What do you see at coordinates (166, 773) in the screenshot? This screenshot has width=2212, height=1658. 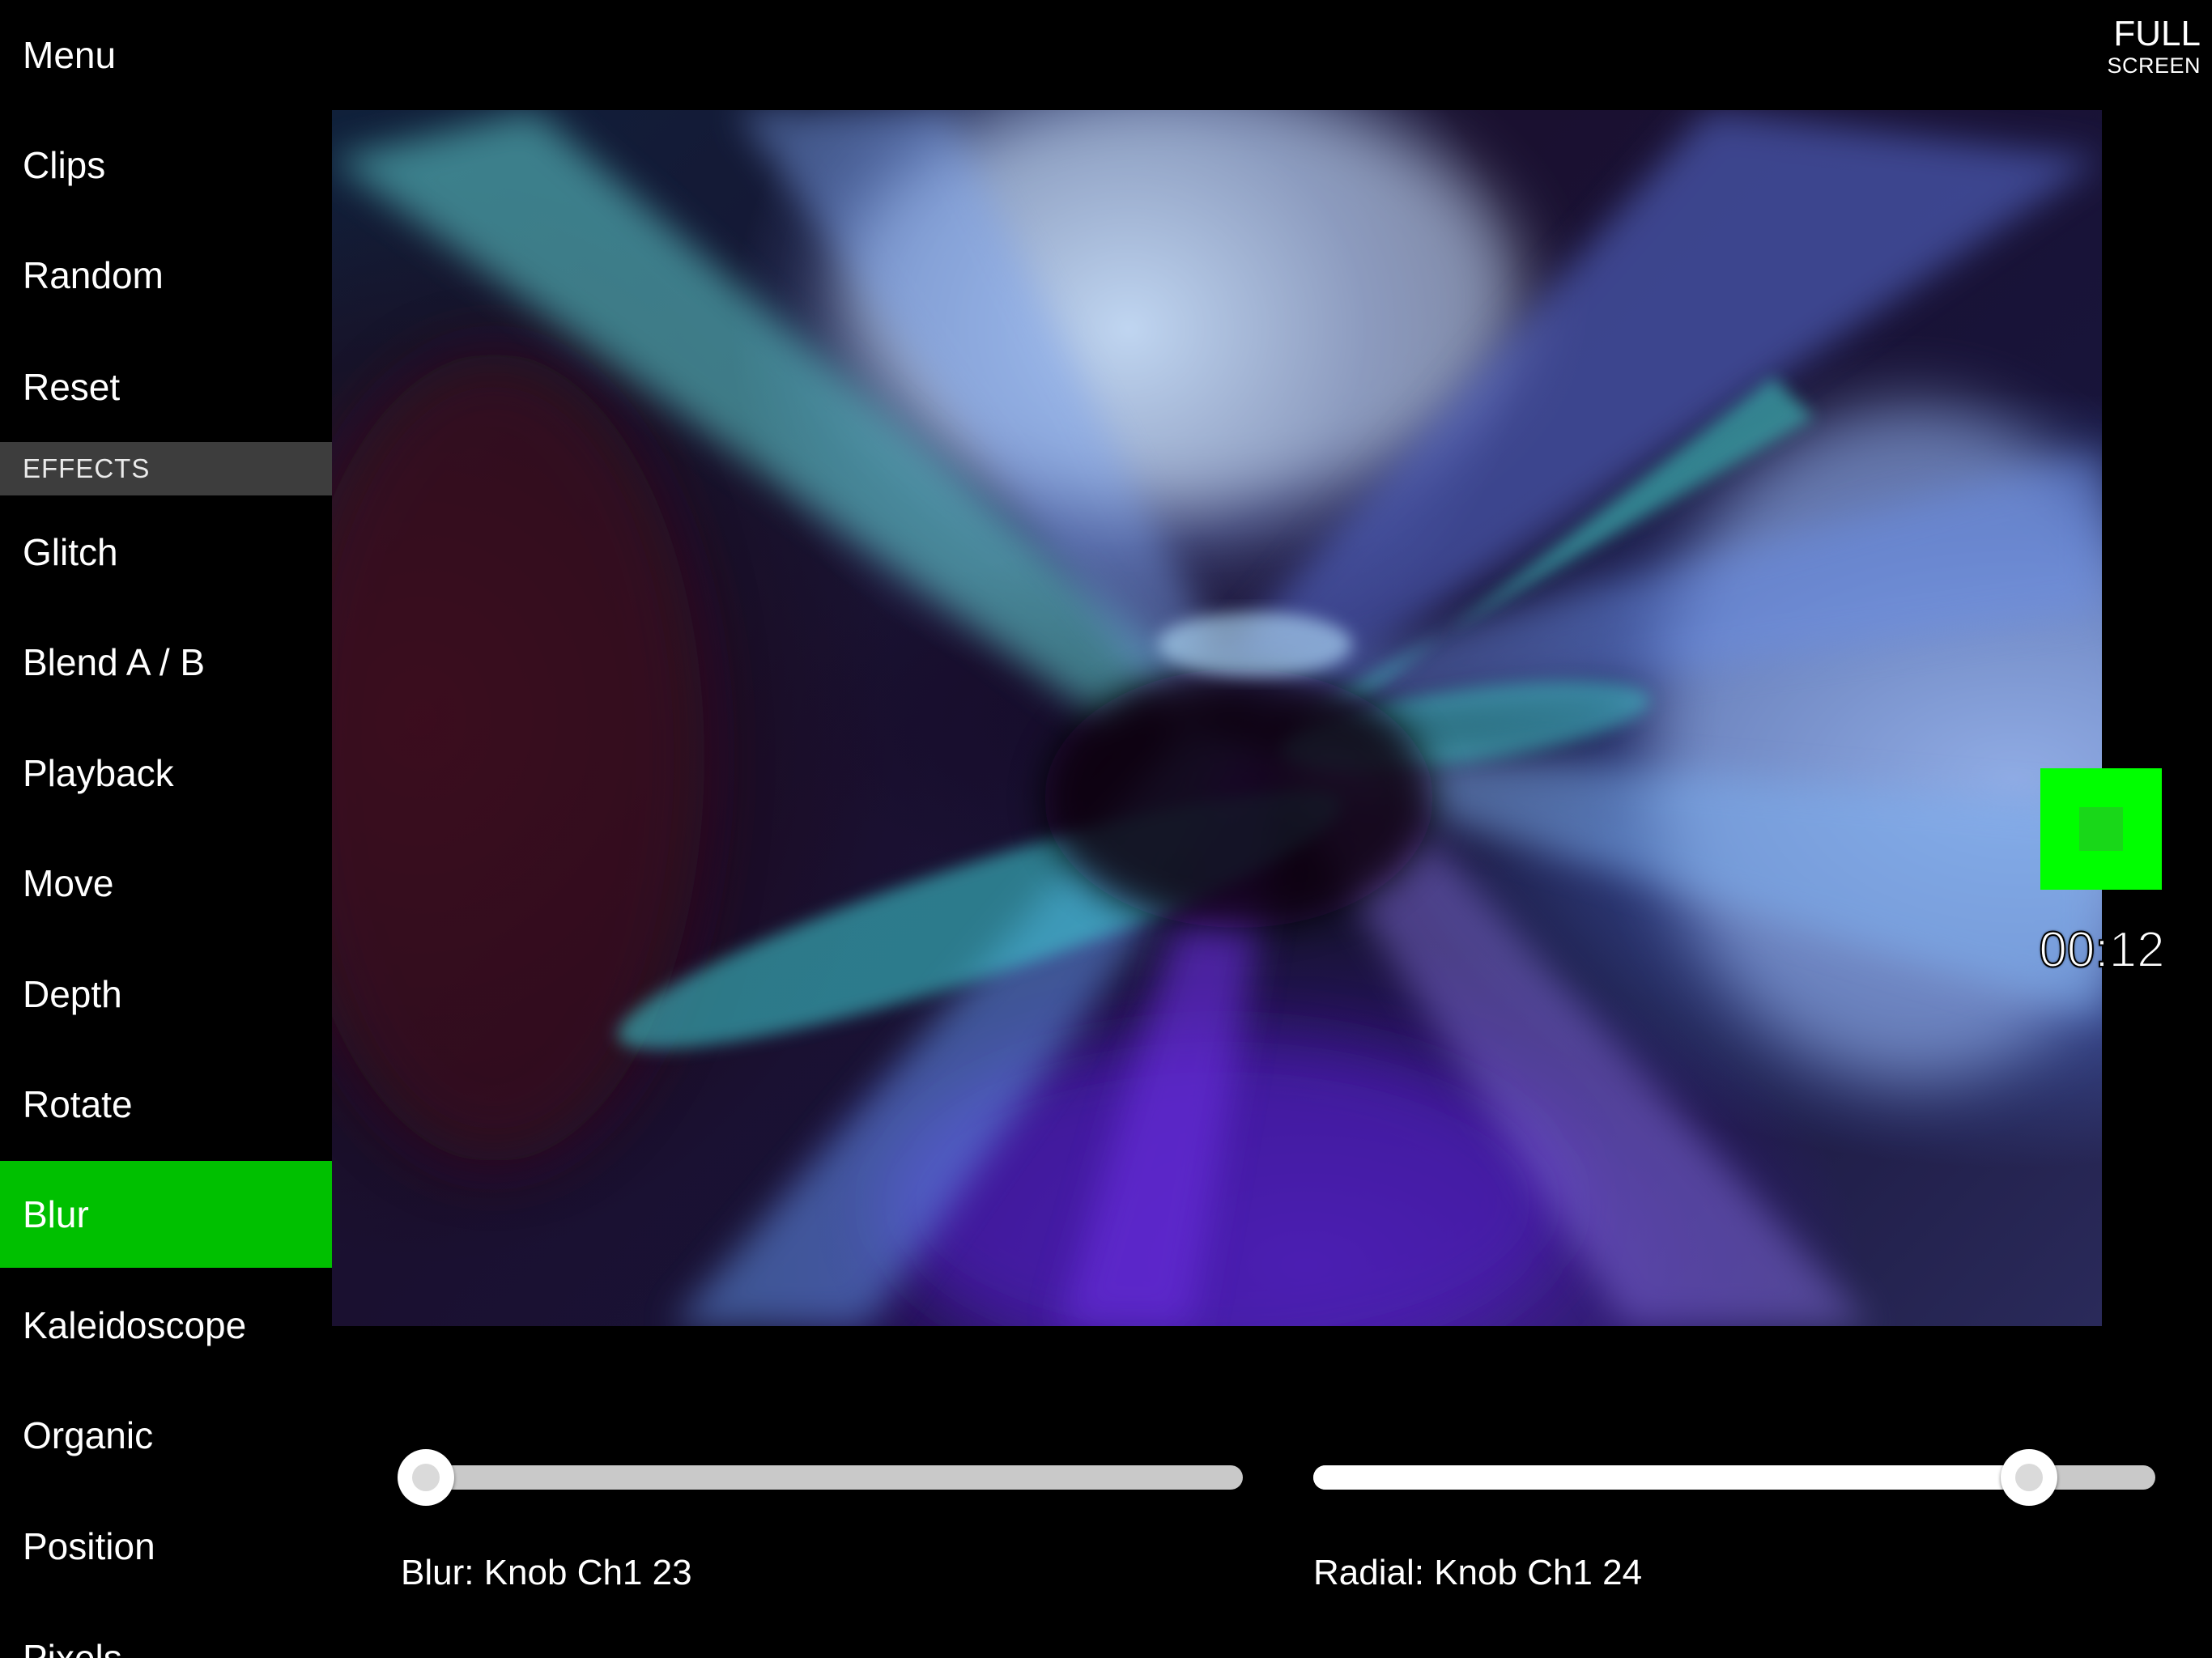 I see `sidebar-item-playback: Playback` at bounding box center [166, 773].